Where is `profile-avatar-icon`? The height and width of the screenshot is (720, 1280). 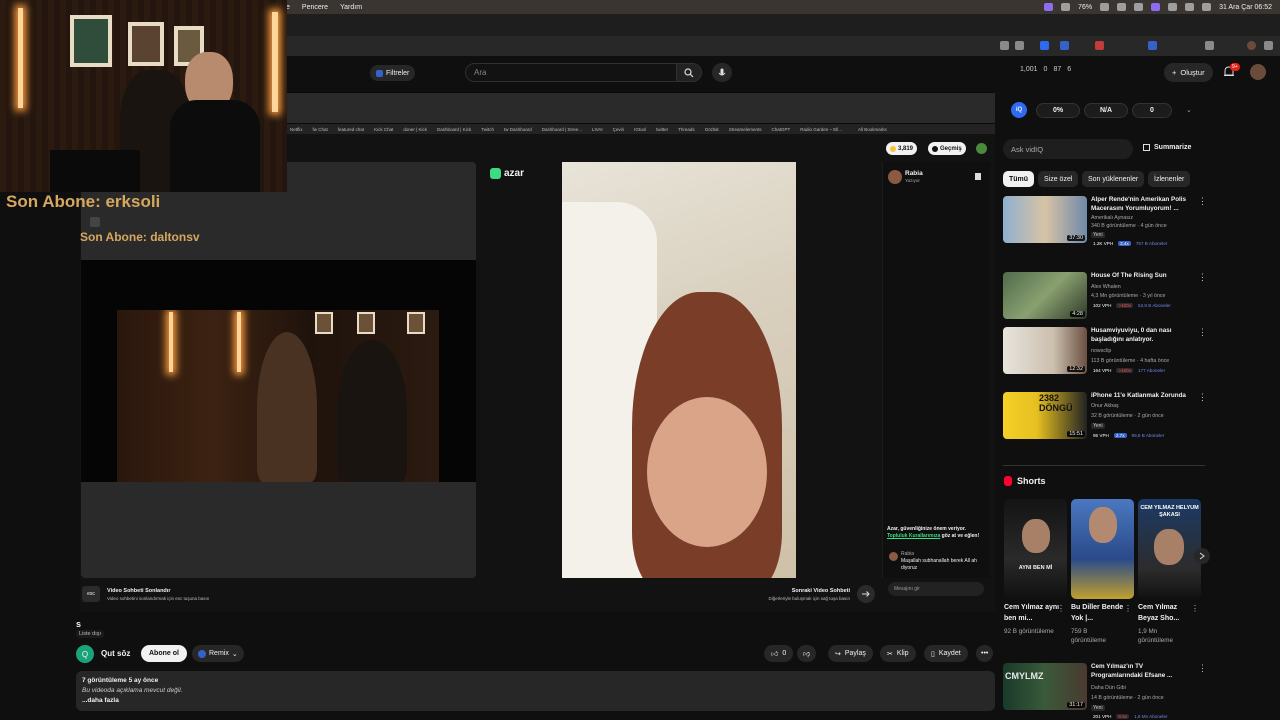 profile-avatar-icon is located at coordinates (1251, 45).